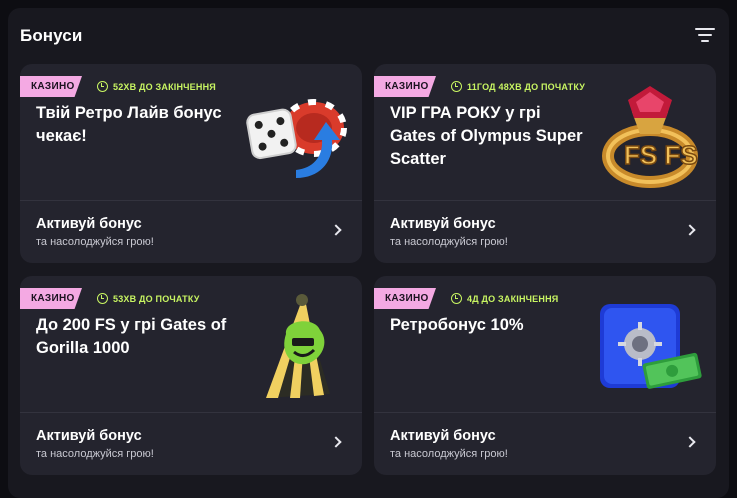 This screenshot has width=737, height=498. What do you see at coordinates (650, 137) in the screenshot?
I see `fs-ring-icon: FS FS` at bounding box center [650, 137].